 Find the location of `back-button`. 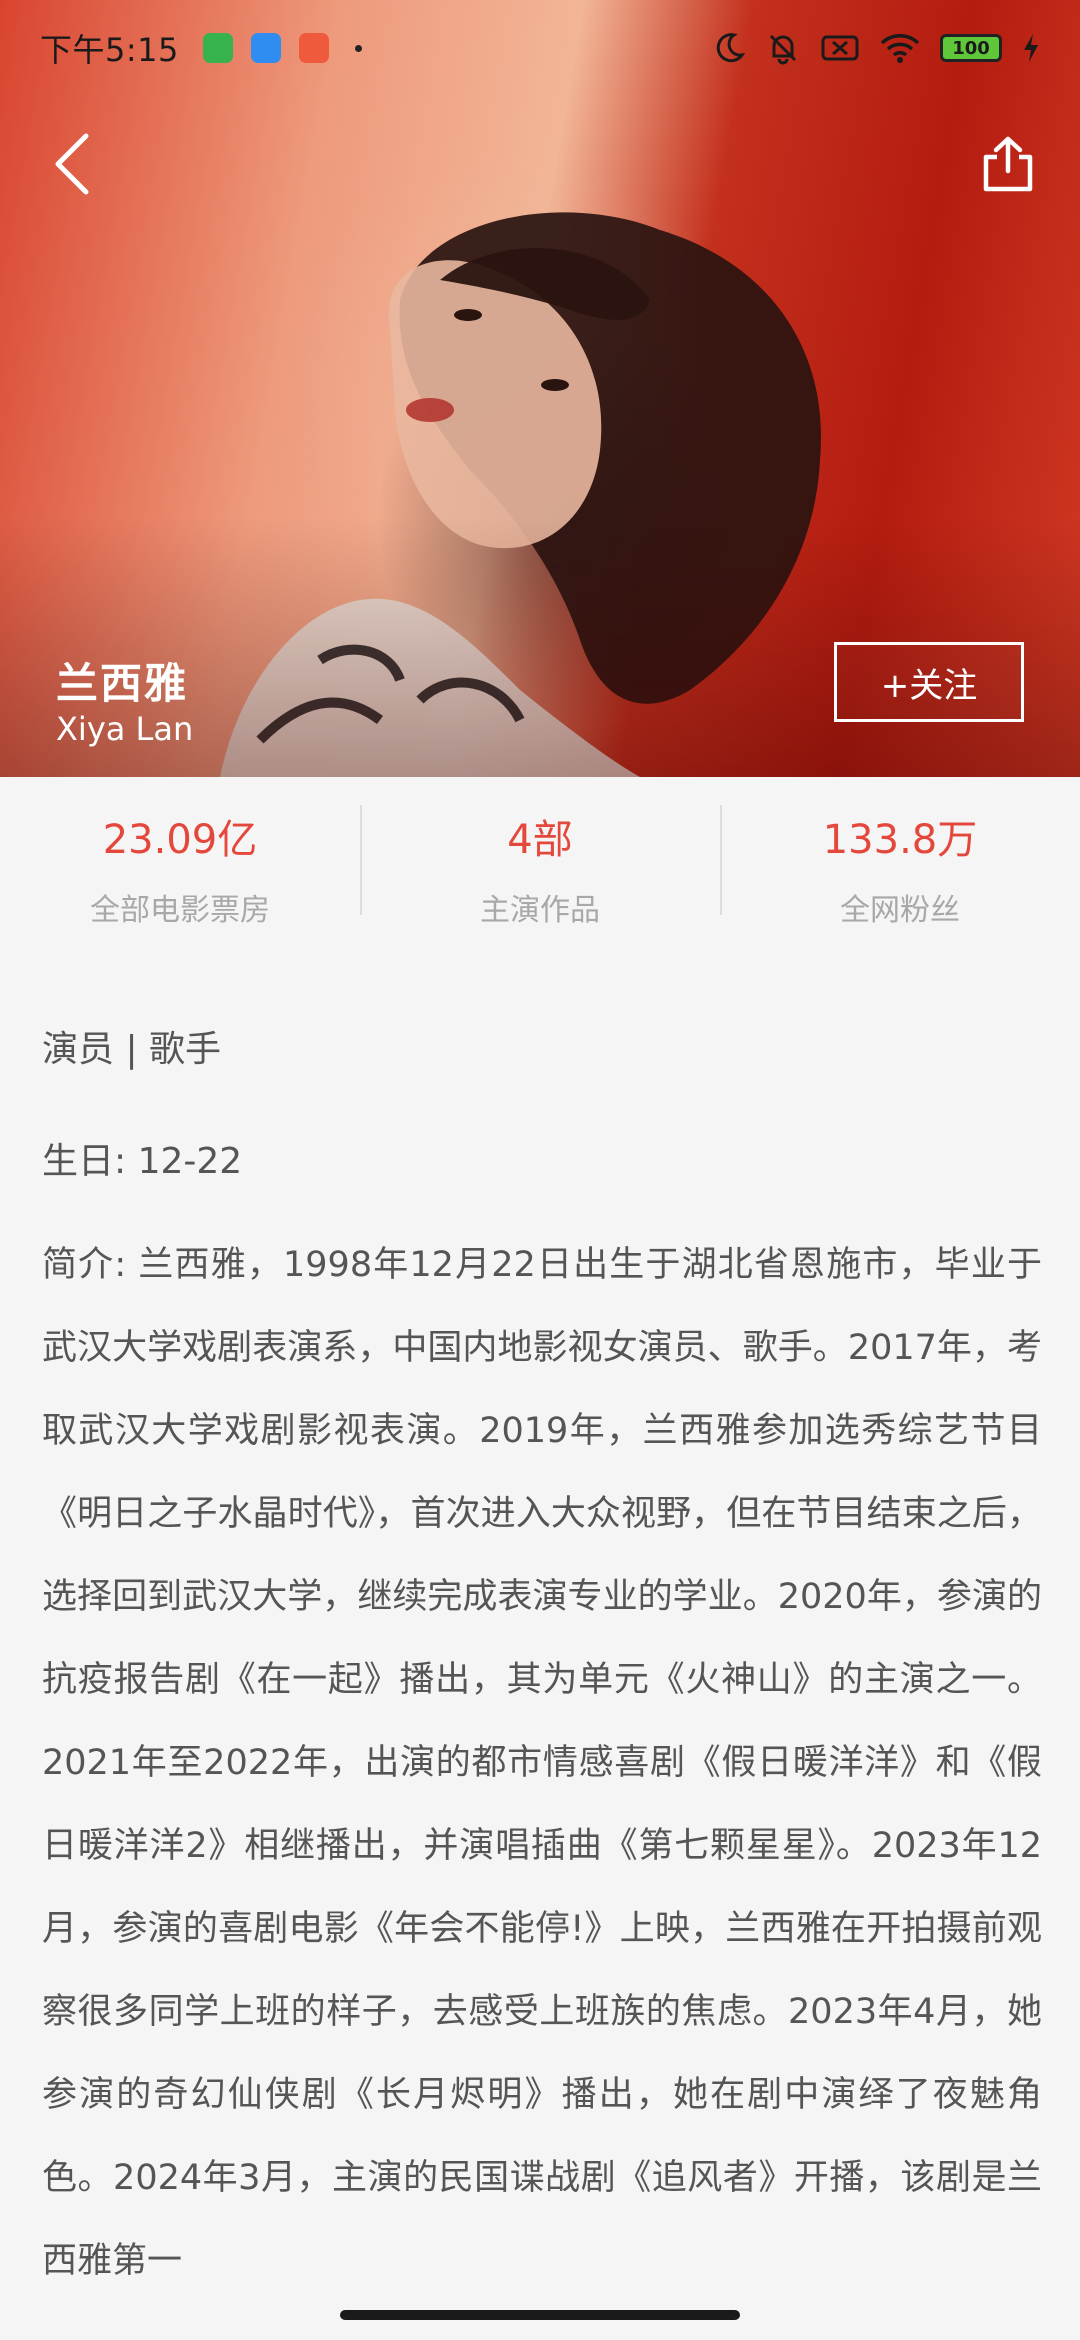

back-button is located at coordinates (72, 164).